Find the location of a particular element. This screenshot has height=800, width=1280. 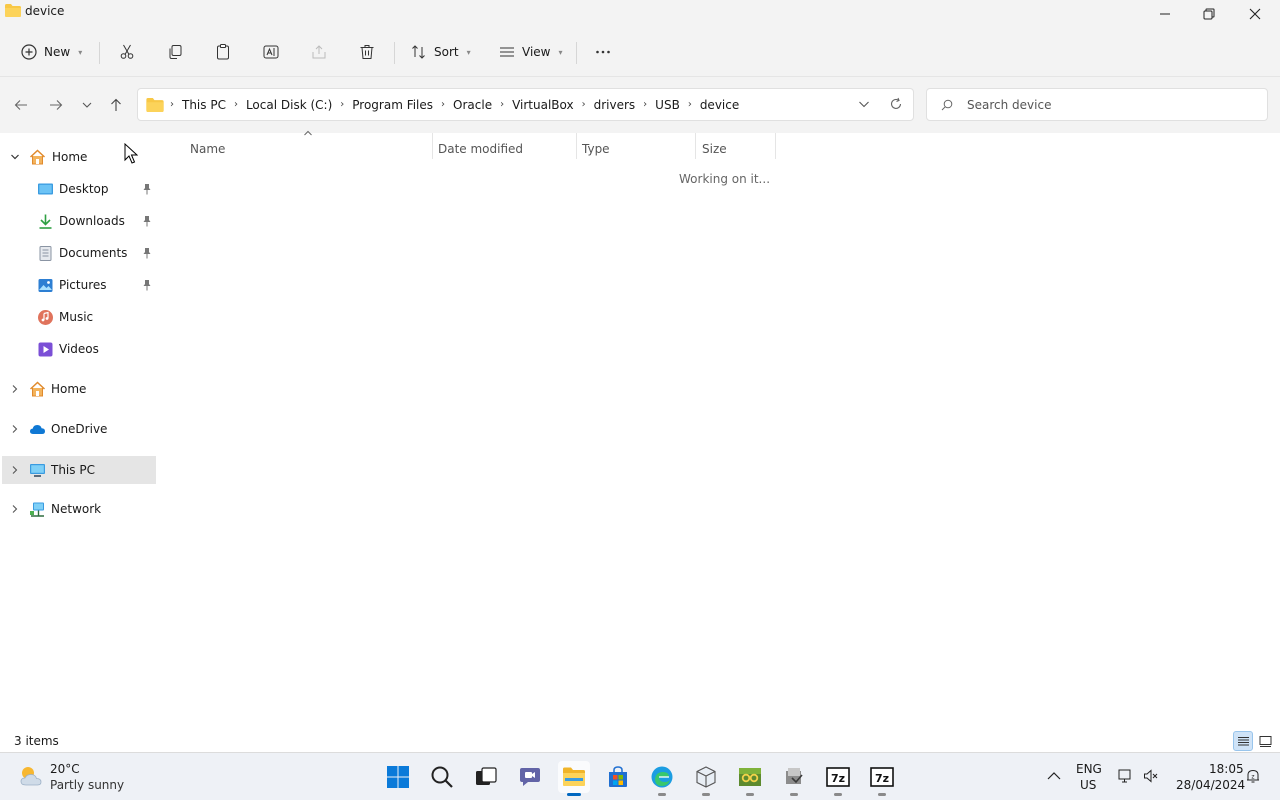

view-button: View ▾ is located at coordinates (530, 52).